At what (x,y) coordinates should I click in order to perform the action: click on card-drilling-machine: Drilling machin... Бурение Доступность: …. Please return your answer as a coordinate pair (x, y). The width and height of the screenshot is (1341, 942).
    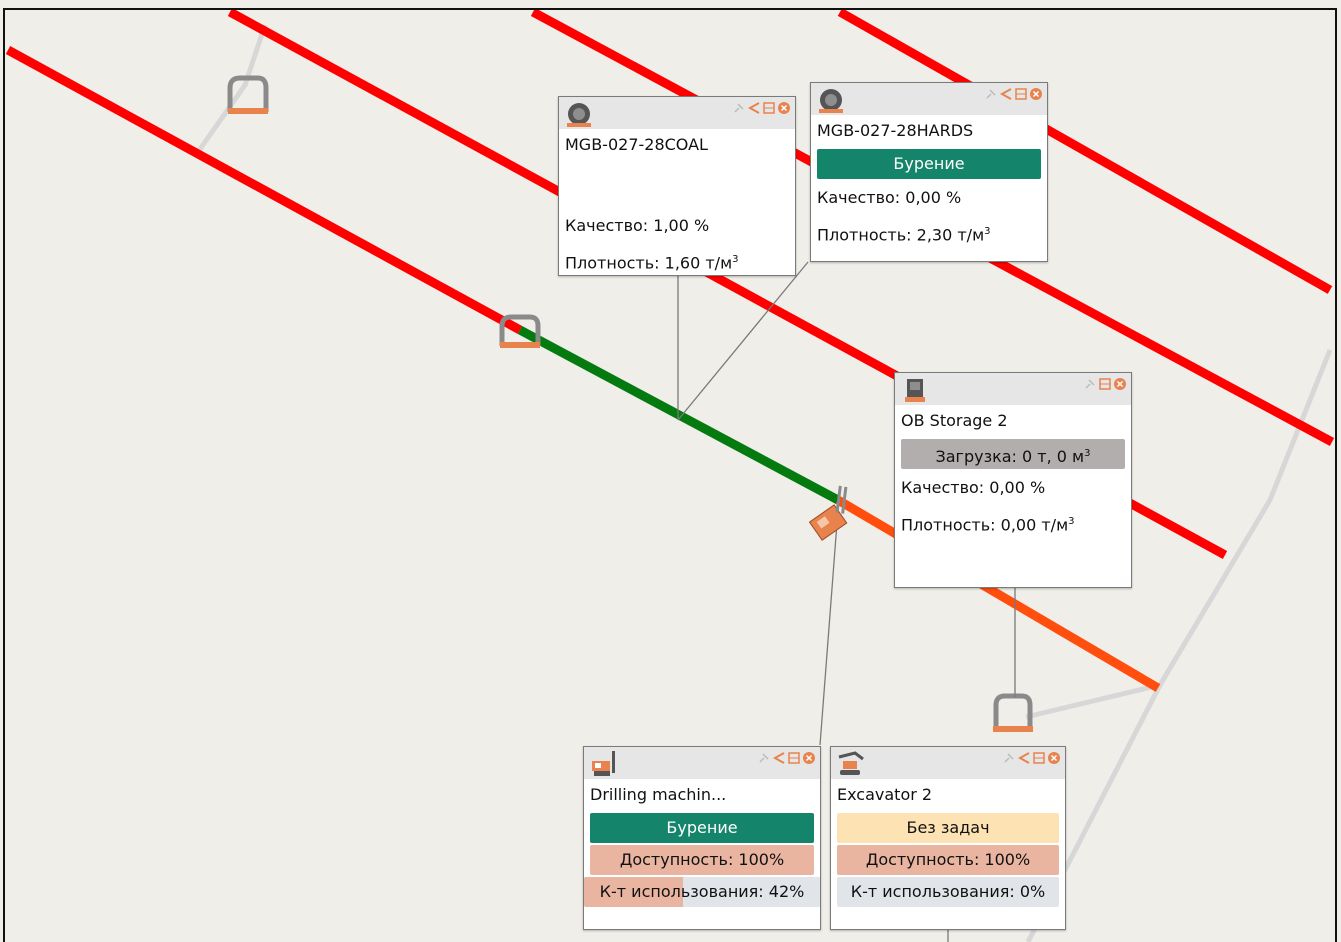
    Looking at the image, I should click on (702, 838).